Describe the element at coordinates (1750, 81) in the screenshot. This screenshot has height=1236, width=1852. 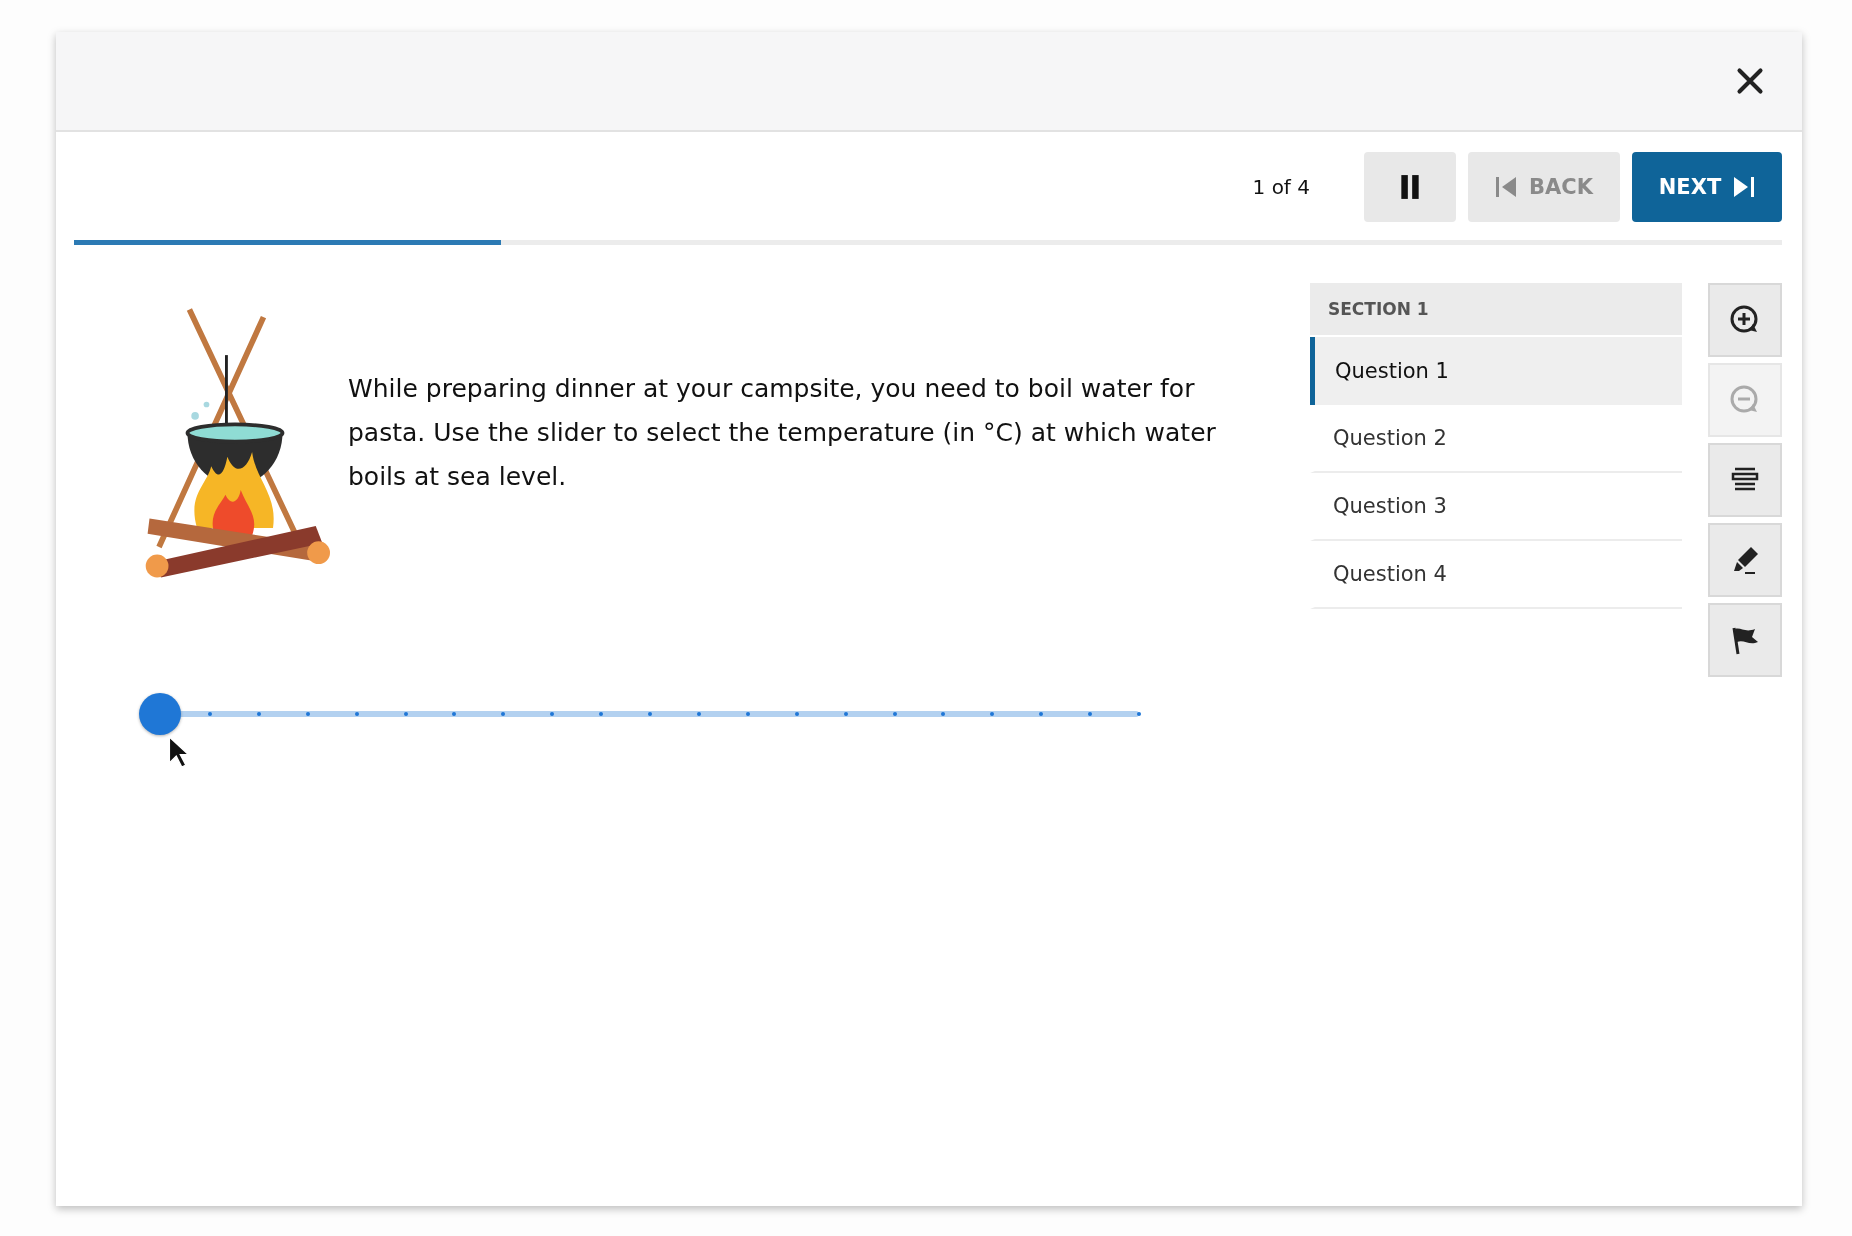
I see `close-icon` at that location.